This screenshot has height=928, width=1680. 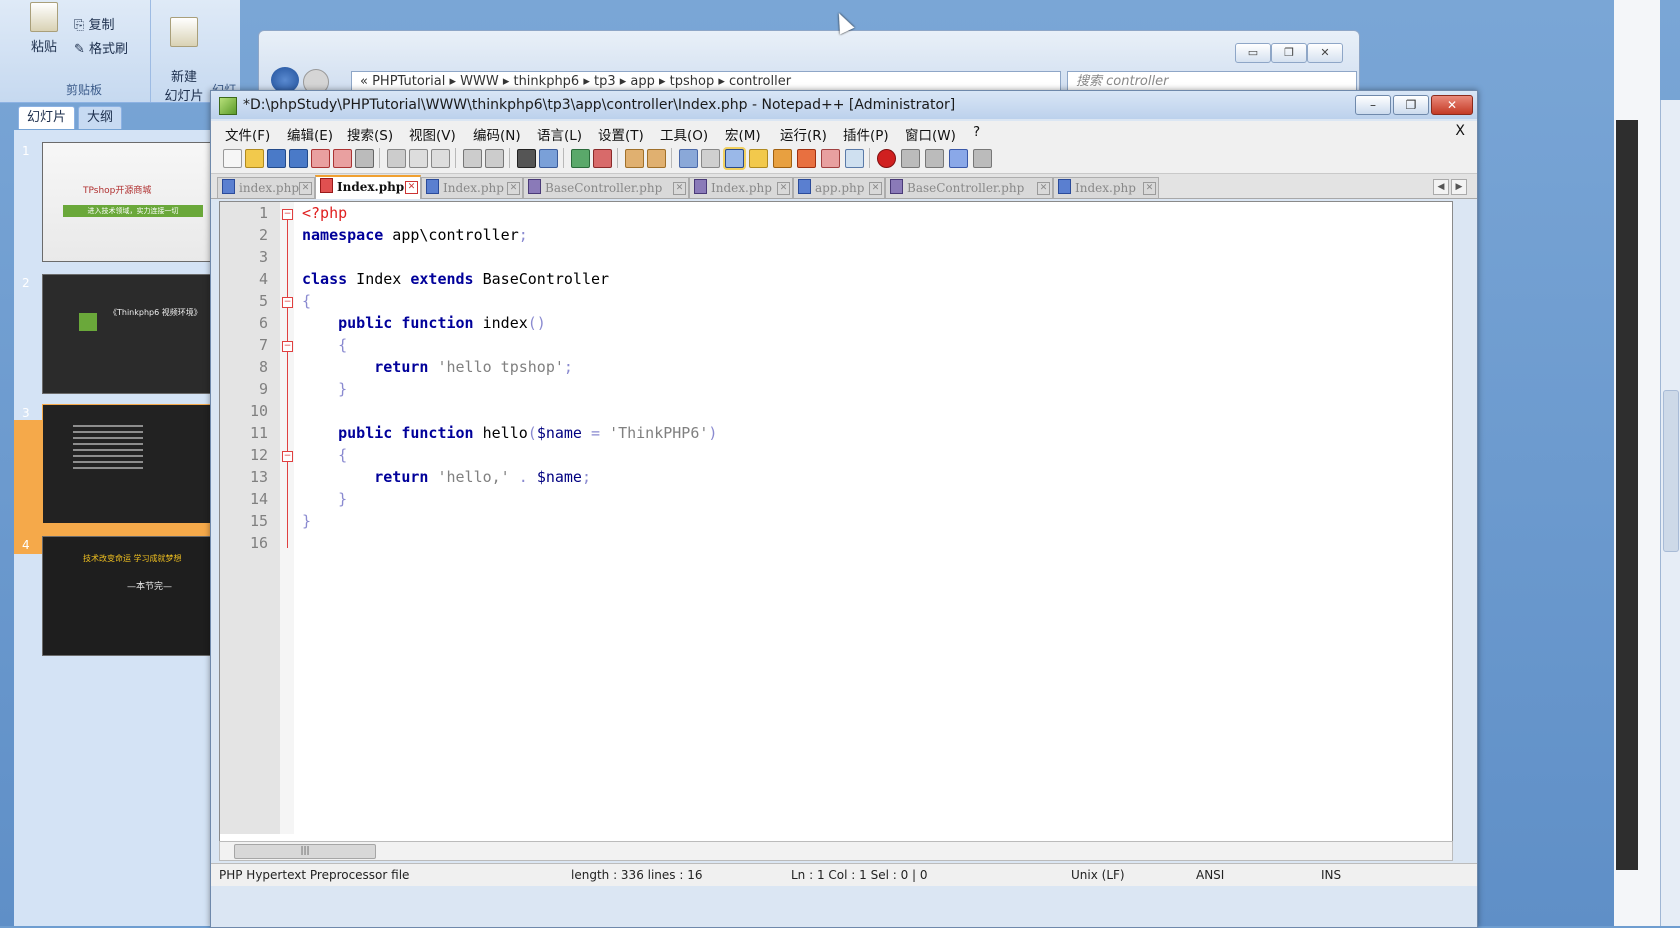 What do you see at coordinates (976, 132) in the screenshot?
I see `menu-help: ?` at bounding box center [976, 132].